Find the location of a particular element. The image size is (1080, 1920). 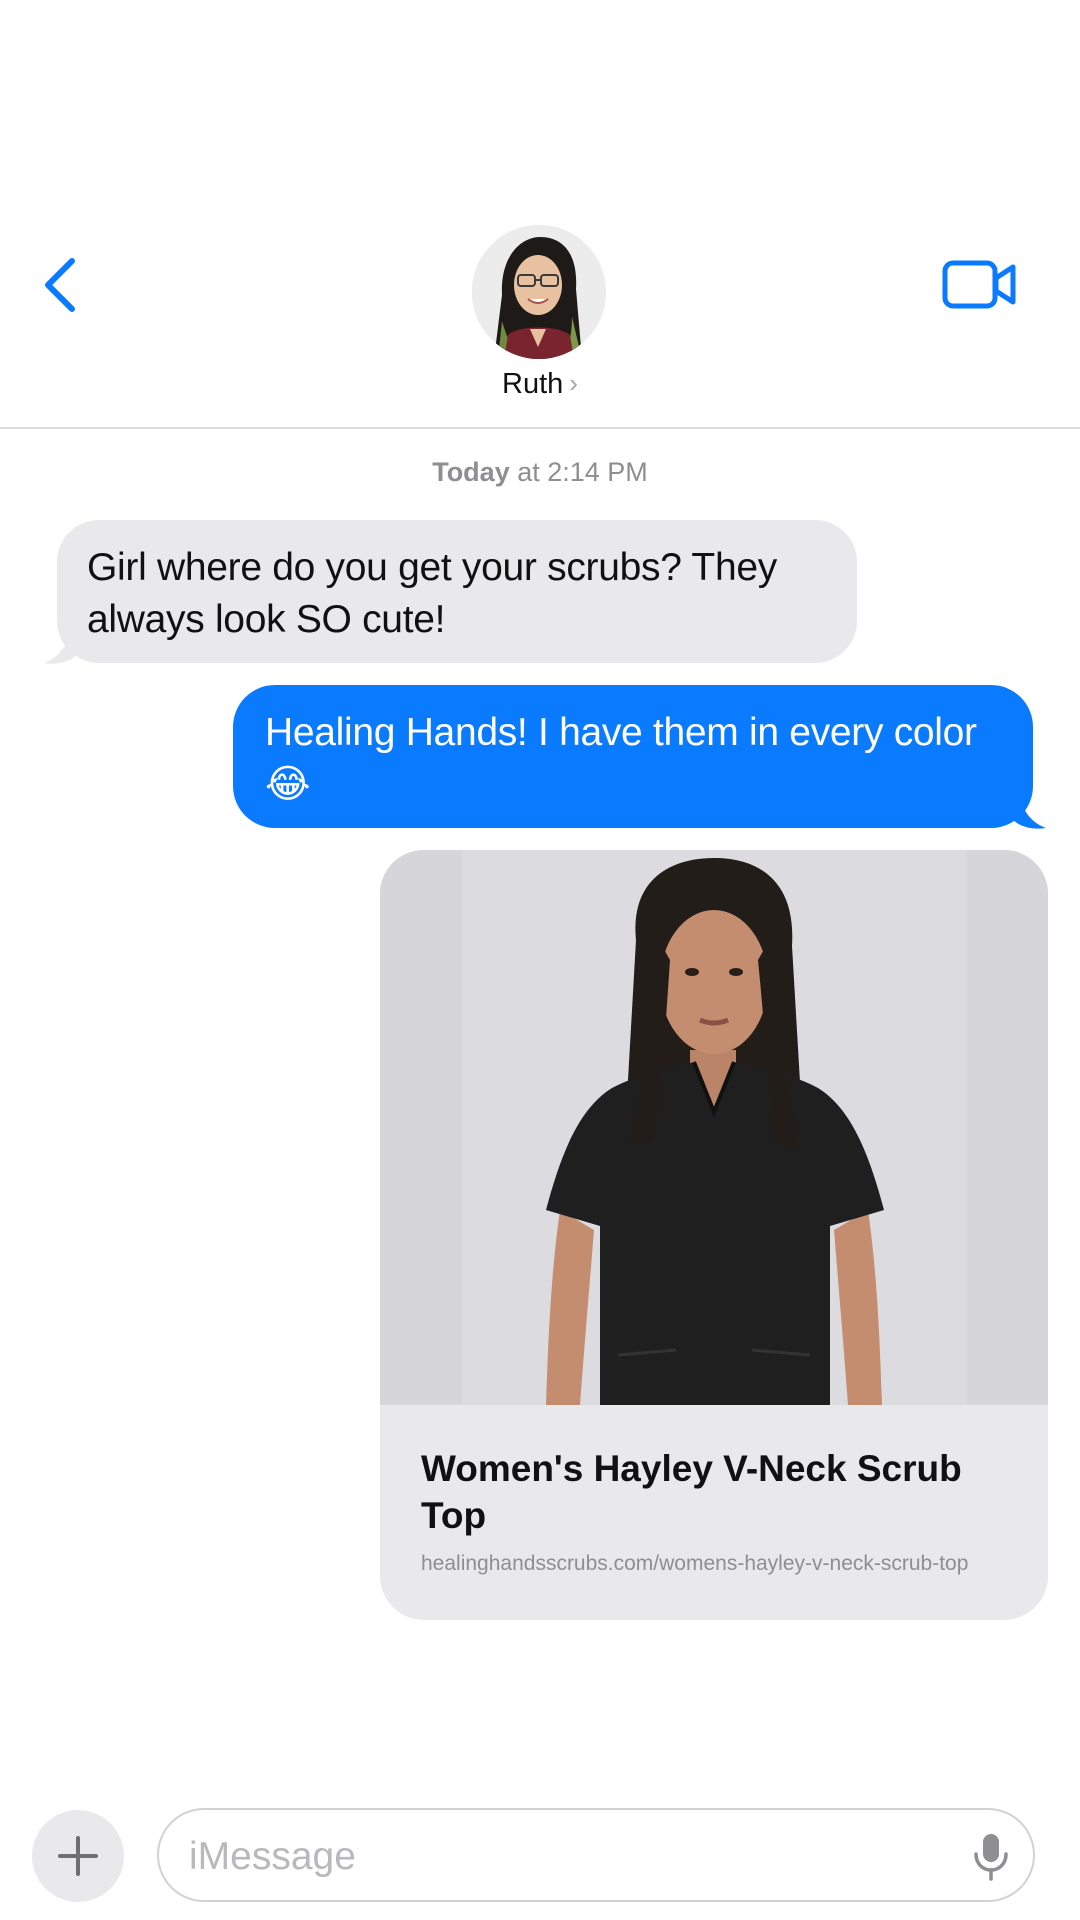

video-camera-icon is located at coordinates (979, 284).